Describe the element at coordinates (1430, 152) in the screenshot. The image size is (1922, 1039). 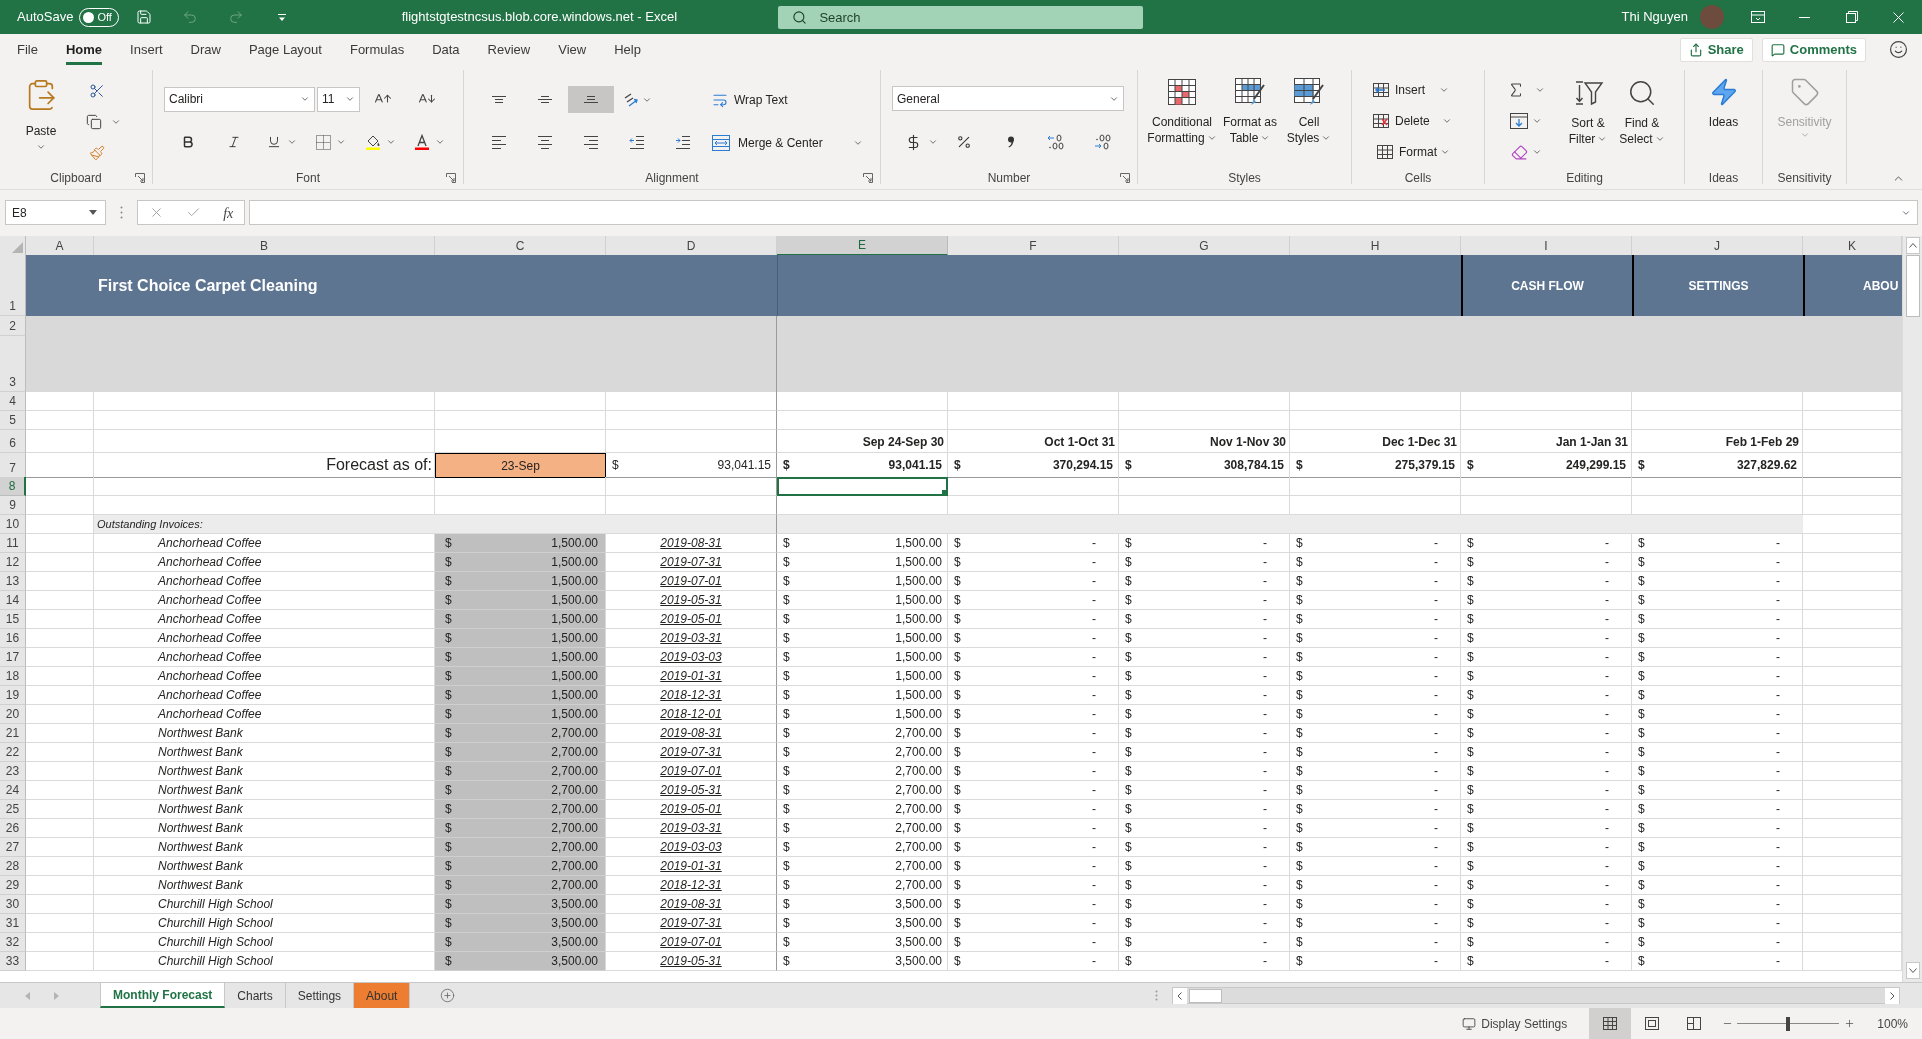
I see `format-cells-button: Format` at that location.